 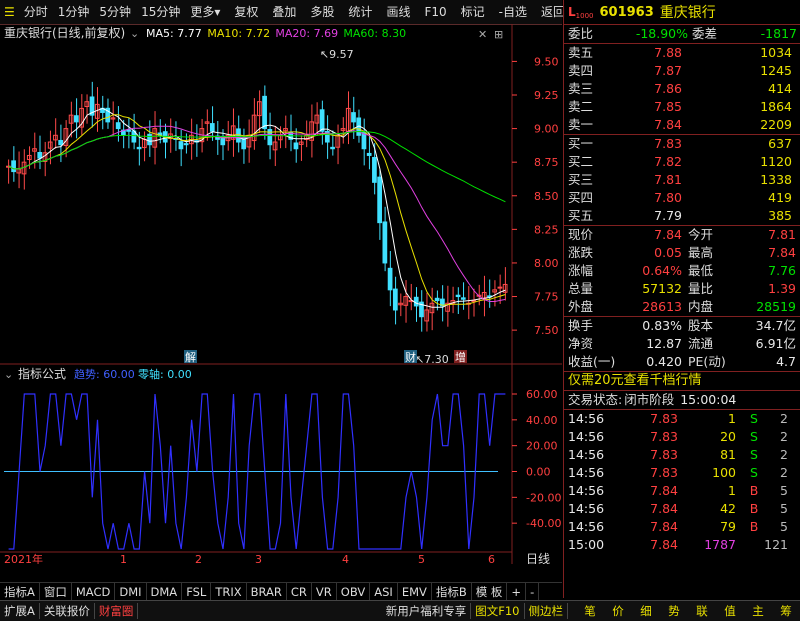 What do you see at coordinates (258, 558) in the screenshot?
I see `time-label-3: 3` at bounding box center [258, 558].